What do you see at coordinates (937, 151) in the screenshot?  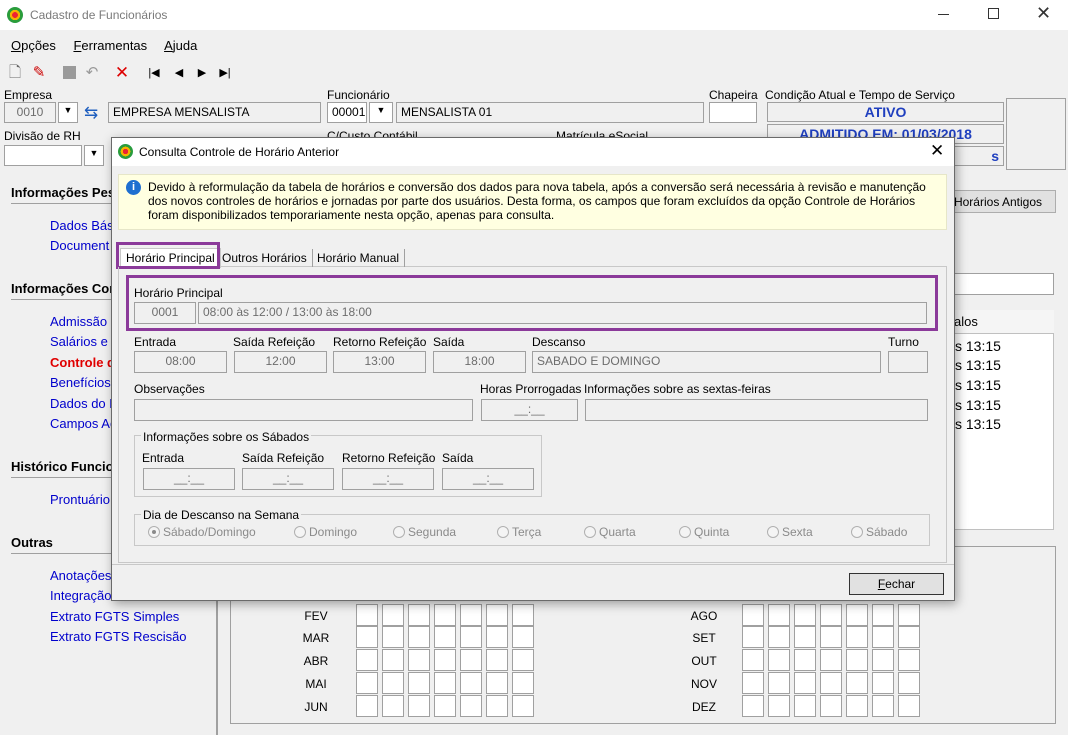 I see `dialog-close-icon: ✕` at bounding box center [937, 151].